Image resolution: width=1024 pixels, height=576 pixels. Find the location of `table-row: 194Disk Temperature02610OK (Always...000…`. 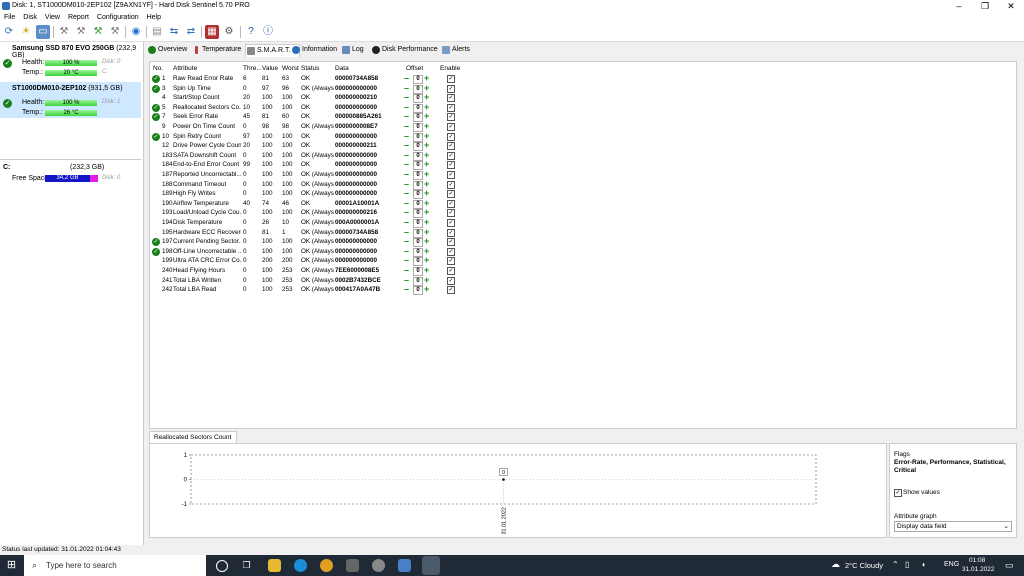

table-row: 194Disk Temperature02610OK (Always...000… is located at coordinates (310, 223).